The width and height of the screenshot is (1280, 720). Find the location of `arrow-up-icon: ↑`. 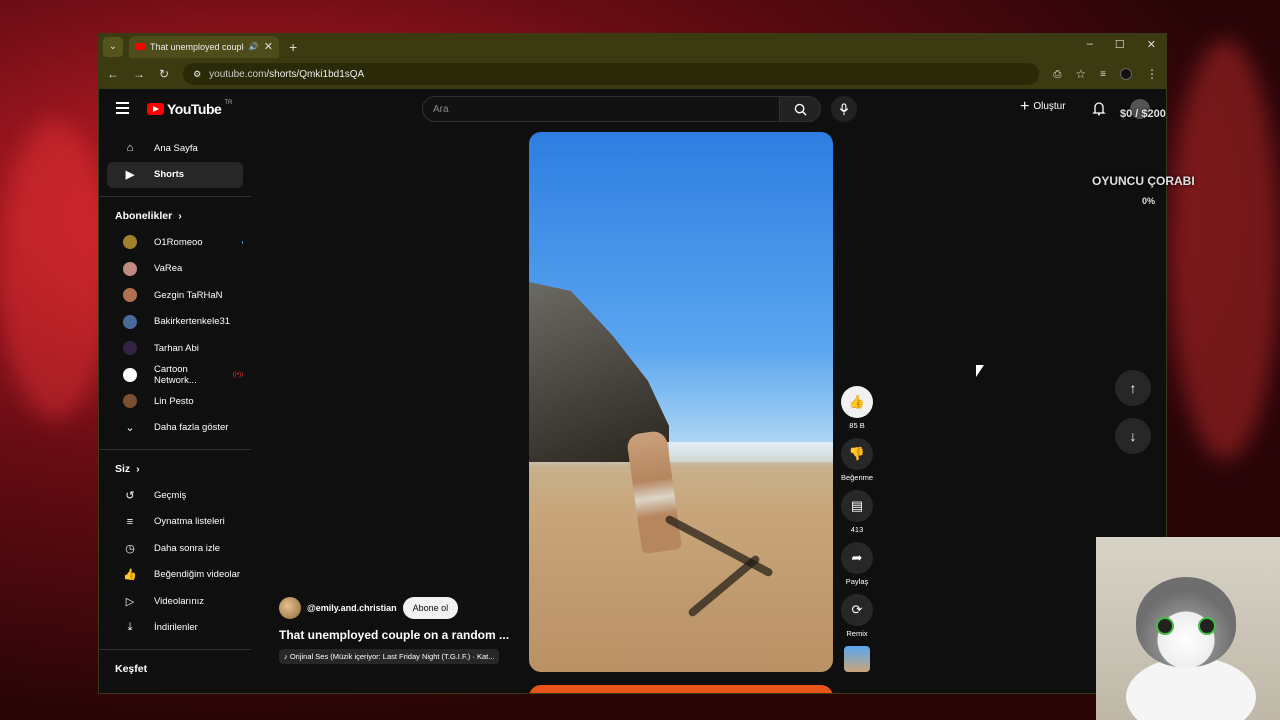

arrow-up-icon: ↑ is located at coordinates (1133, 388).